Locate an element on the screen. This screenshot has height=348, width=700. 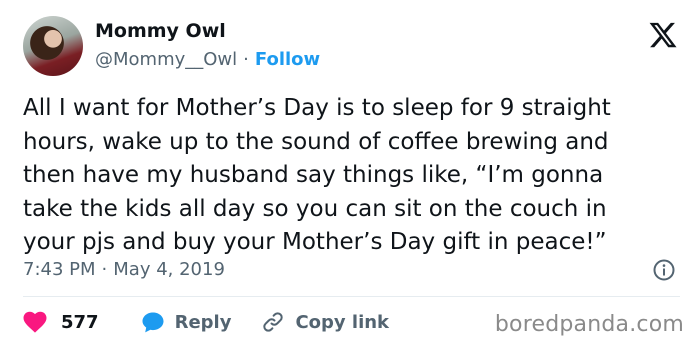
copy-link-button: Copy link is located at coordinates (325, 322).